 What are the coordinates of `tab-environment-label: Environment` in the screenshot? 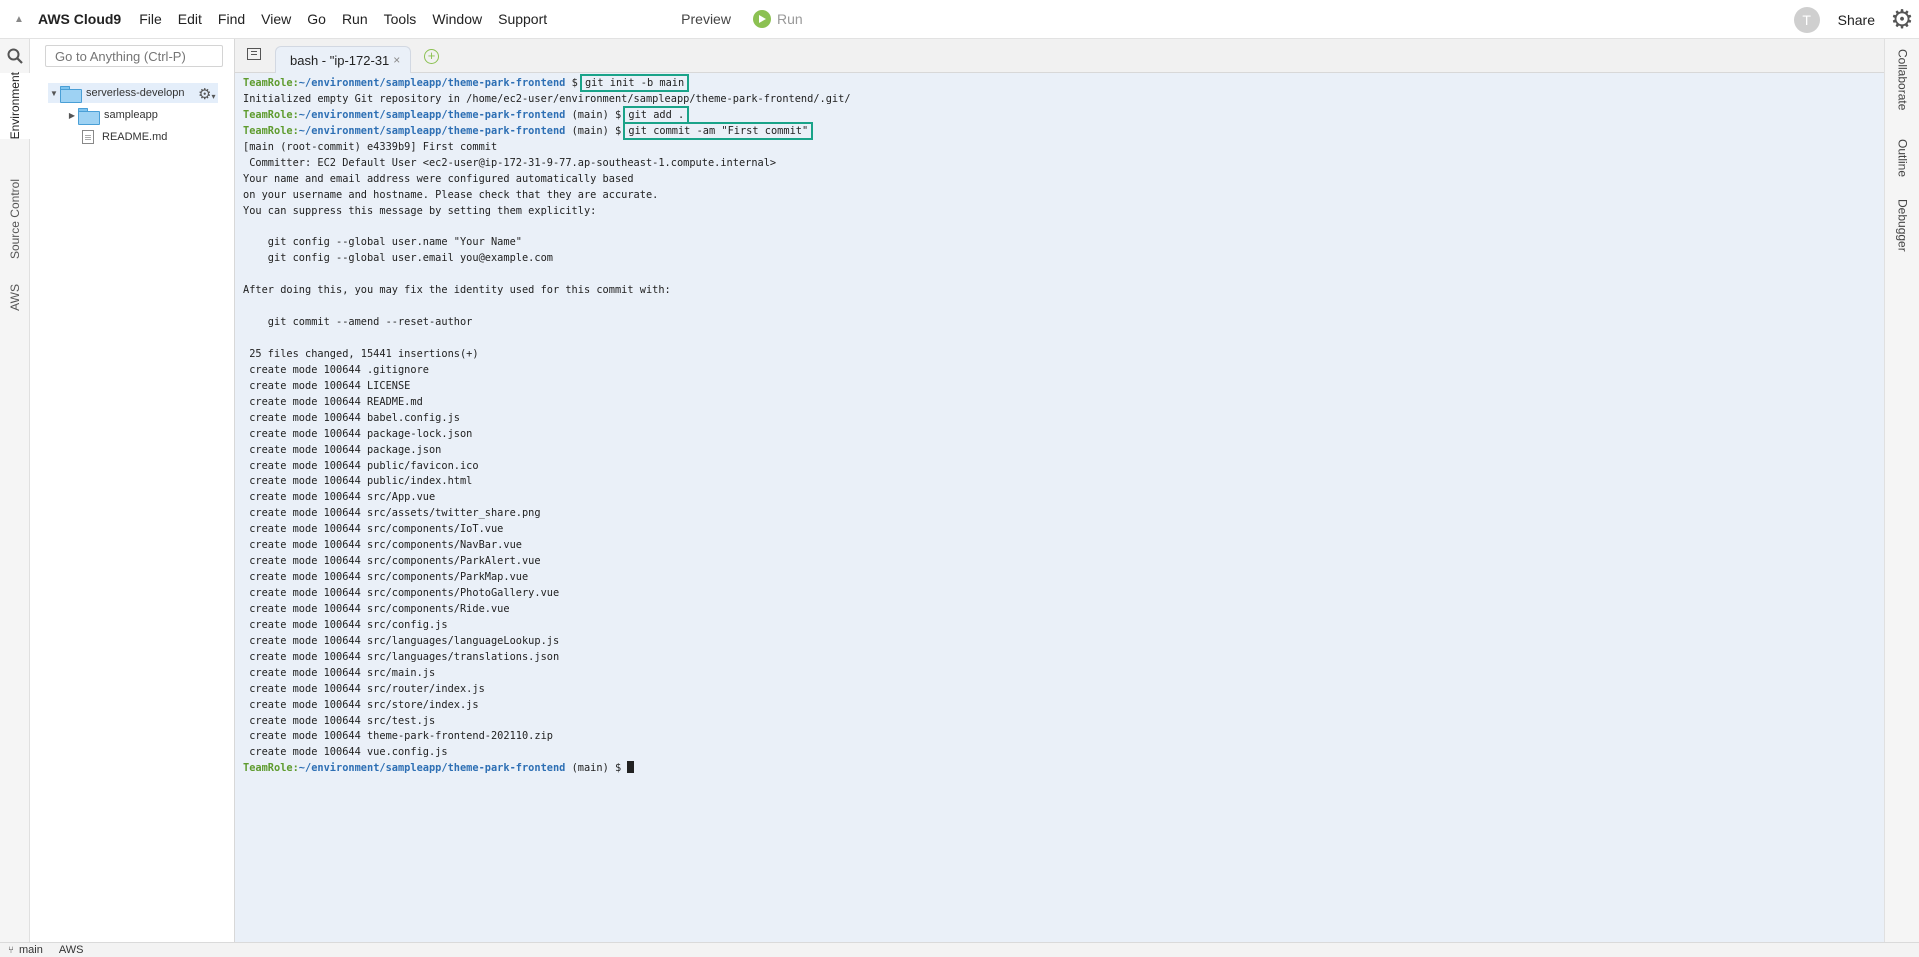 It's located at (14, 106).